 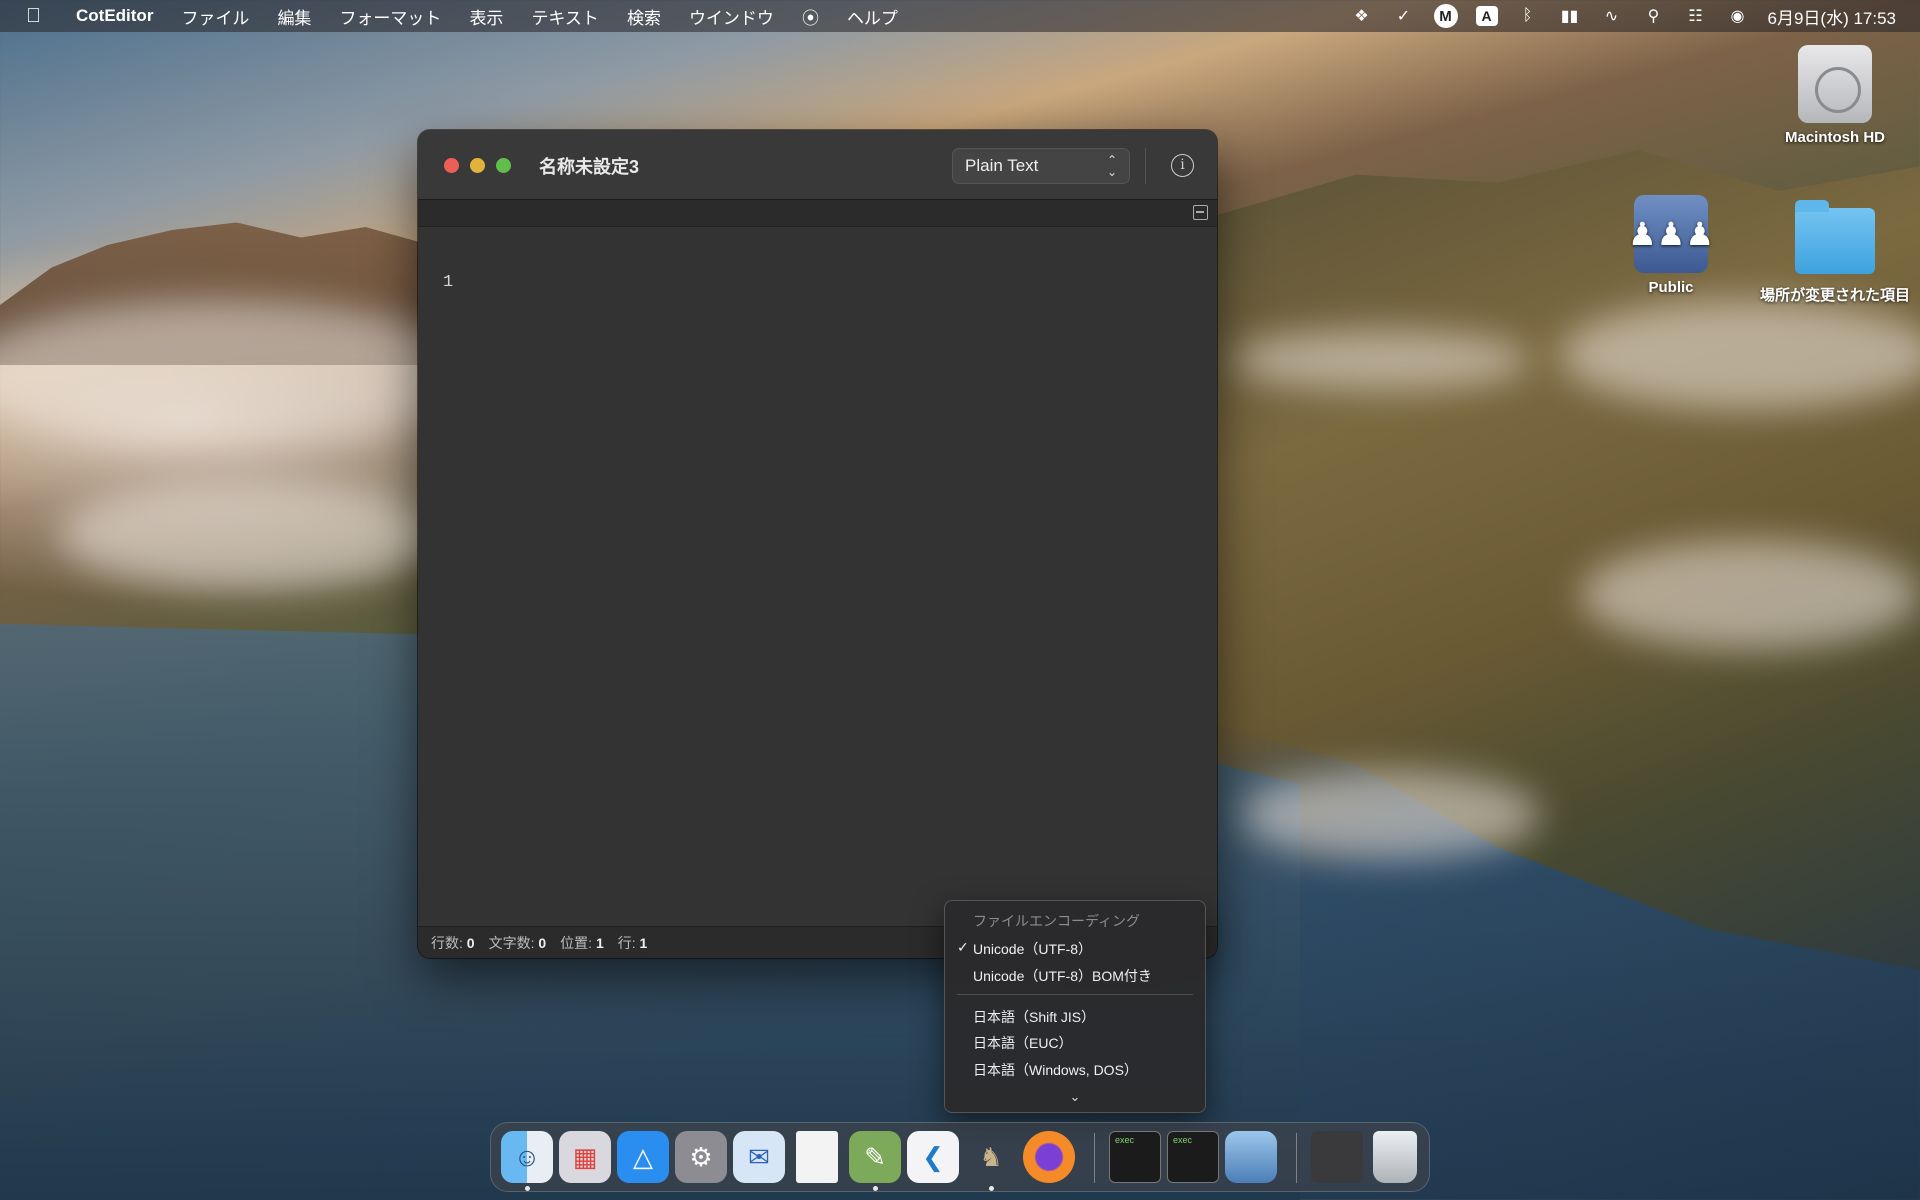 What do you see at coordinates (215, 16) in the screenshot?
I see `menu-file: ファイル` at bounding box center [215, 16].